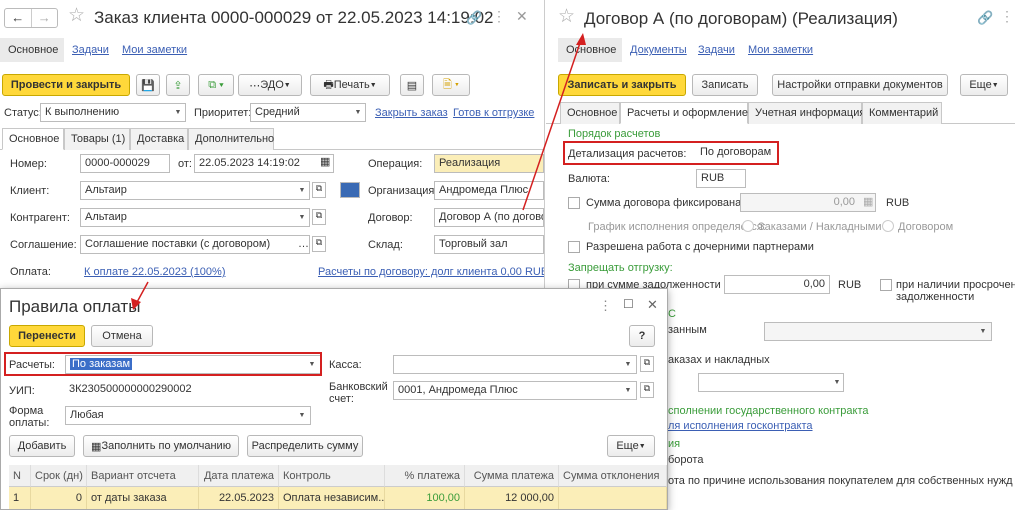  What do you see at coordinates (721, 178) in the screenshot?
I see `currency-field: RUB` at bounding box center [721, 178].